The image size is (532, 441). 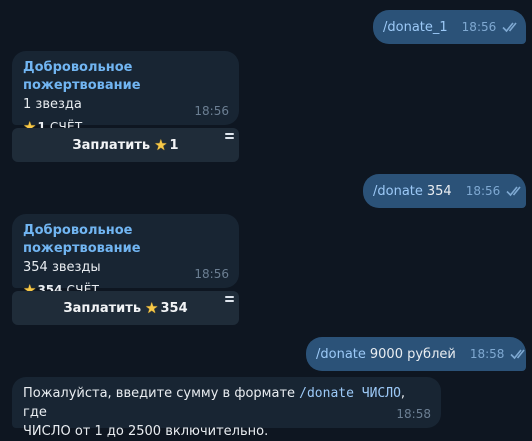 What do you see at coordinates (449, 27) in the screenshot?
I see `outgoing-message: /donate_1 18:56` at bounding box center [449, 27].